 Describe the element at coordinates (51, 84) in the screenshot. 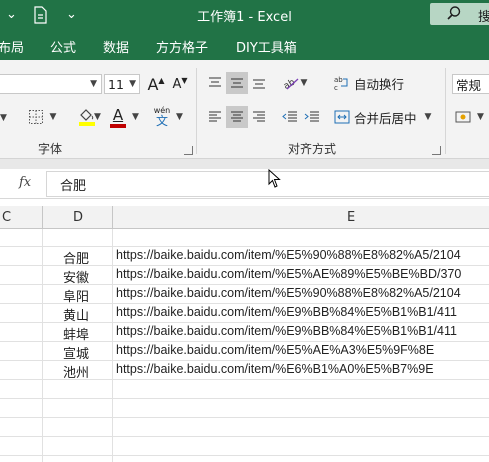

I see `font-size-select: ▼` at that location.